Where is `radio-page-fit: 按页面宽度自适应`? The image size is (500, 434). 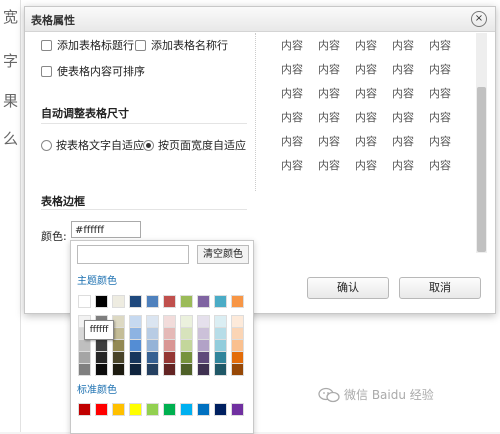
radio-page-fit: 按页面宽度自适应 is located at coordinates (194, 145).